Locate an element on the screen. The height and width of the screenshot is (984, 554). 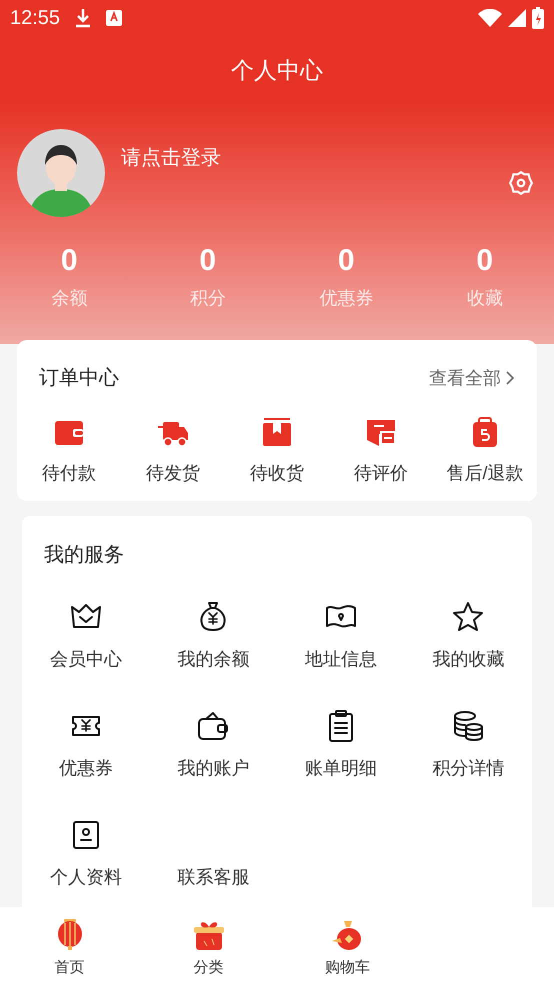
wifi-icon is located at coordinates (490, 18).